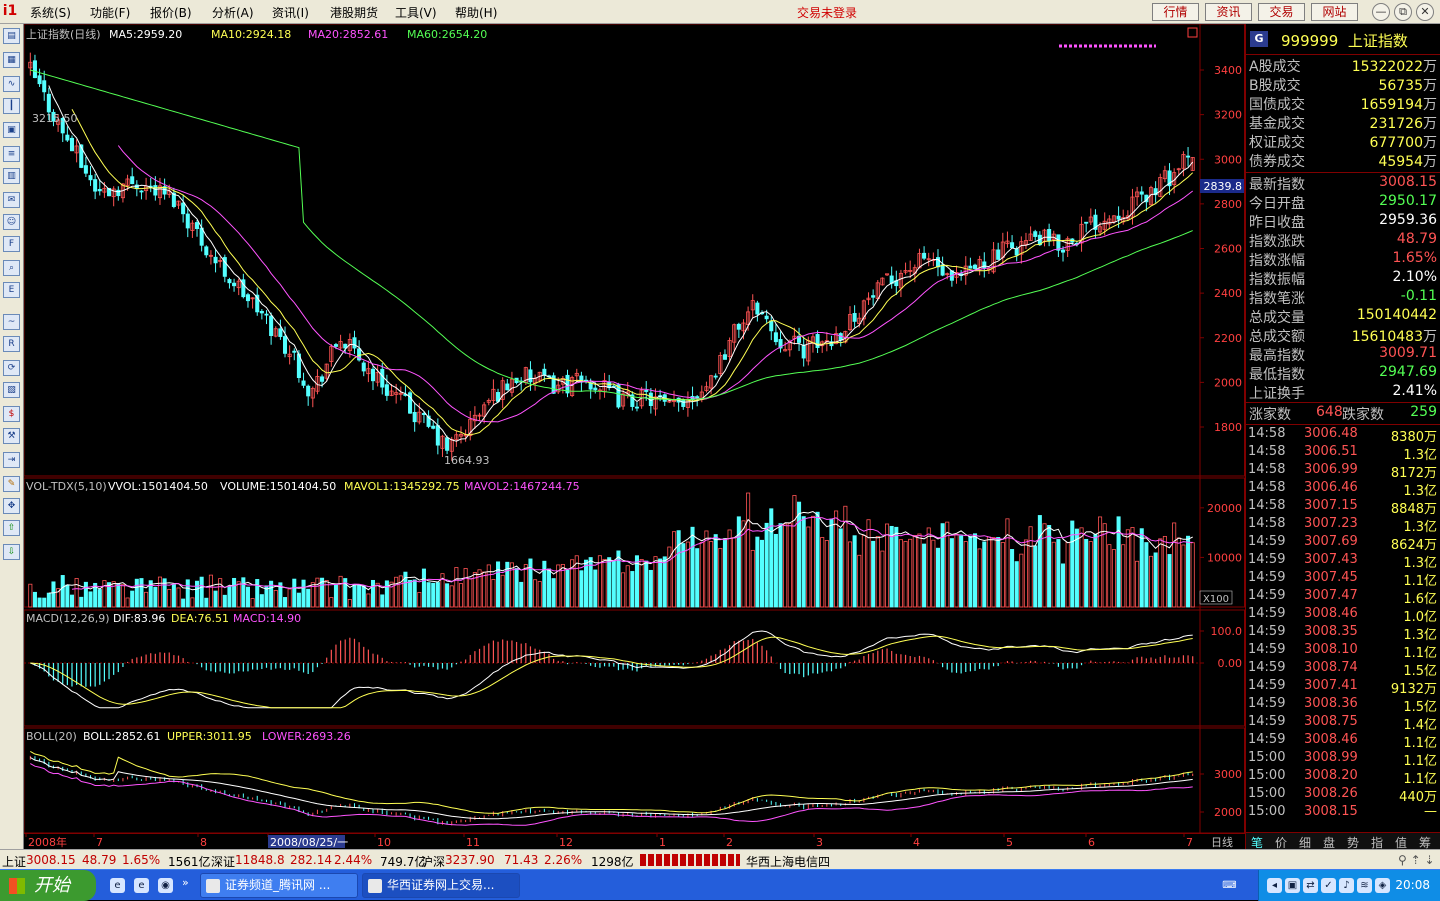  Describe the element at coordinates (1175, 12) in the screenshot. I see `quotes-button: 行情` at that location.